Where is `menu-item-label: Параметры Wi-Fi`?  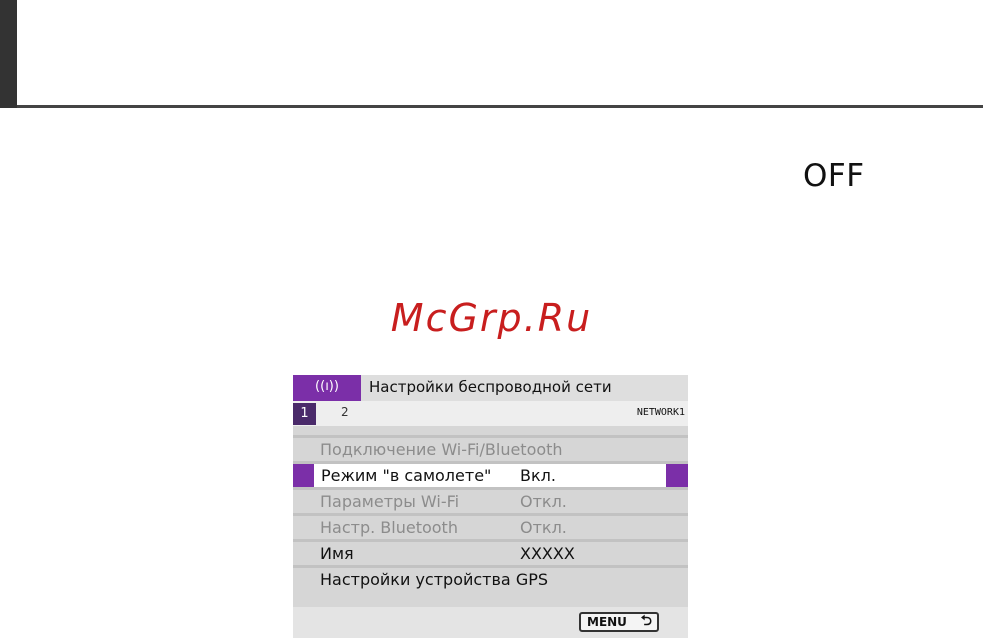 menu-item-label: Параметры Wi-Fi is located at coordinates (390, 501).